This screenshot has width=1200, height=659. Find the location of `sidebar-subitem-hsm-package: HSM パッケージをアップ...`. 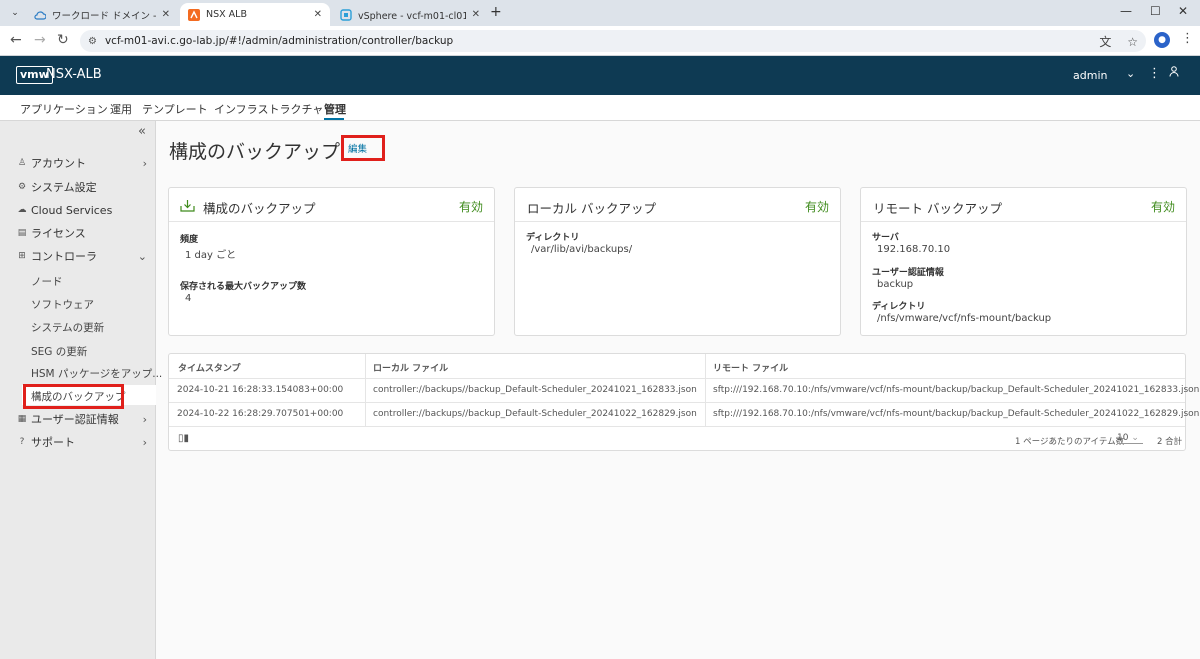

sidebar-subitem-hsm-package: HSM パッケージをアップ... is located at coordinates (96, 373).